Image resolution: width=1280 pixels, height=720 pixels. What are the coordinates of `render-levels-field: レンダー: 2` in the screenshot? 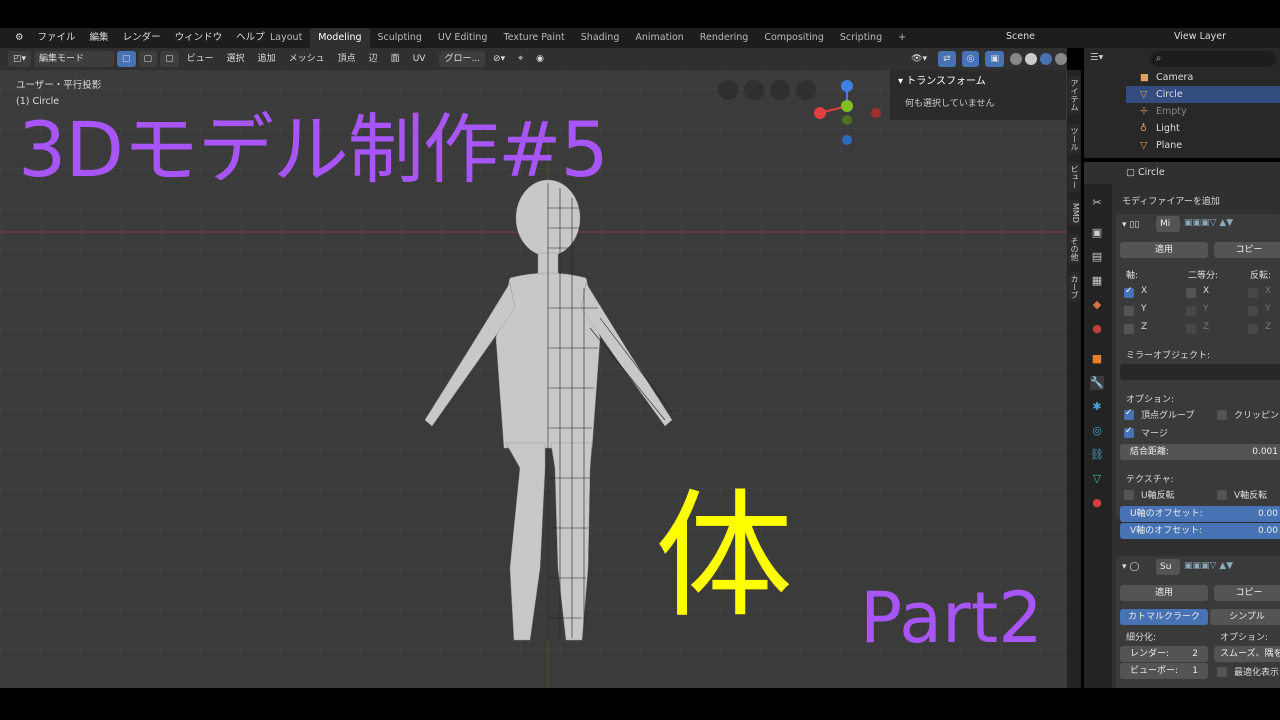 It's located at (1164, 654).